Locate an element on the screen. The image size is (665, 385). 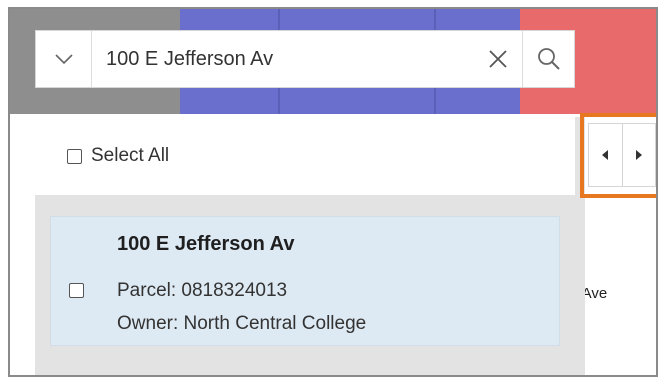
result-item-parcel: Parcel: 0818324013 is located at coordinates (202, 290).